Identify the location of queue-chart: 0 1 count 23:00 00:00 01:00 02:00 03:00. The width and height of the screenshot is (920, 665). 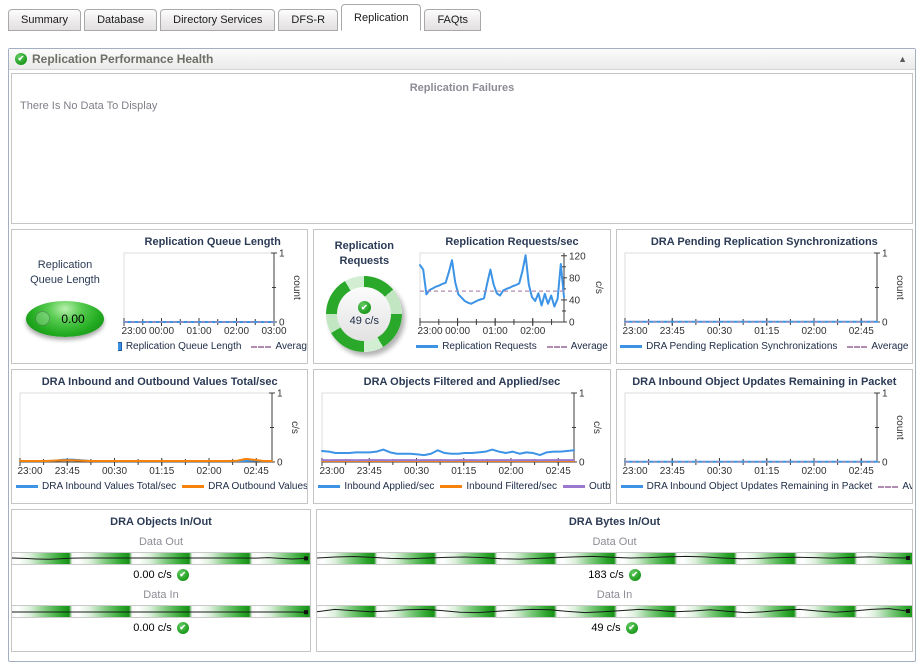
(212, 293).